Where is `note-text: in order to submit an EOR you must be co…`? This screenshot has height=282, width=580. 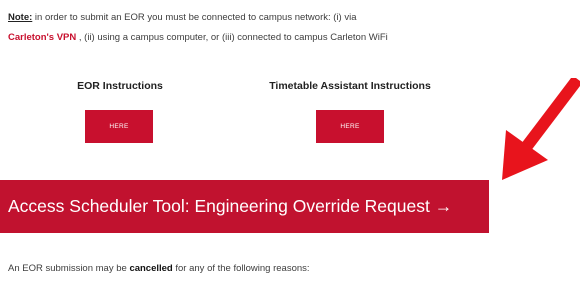
note-text: in order to submit an EOR you must be co… is located at coordinates (194, 17).